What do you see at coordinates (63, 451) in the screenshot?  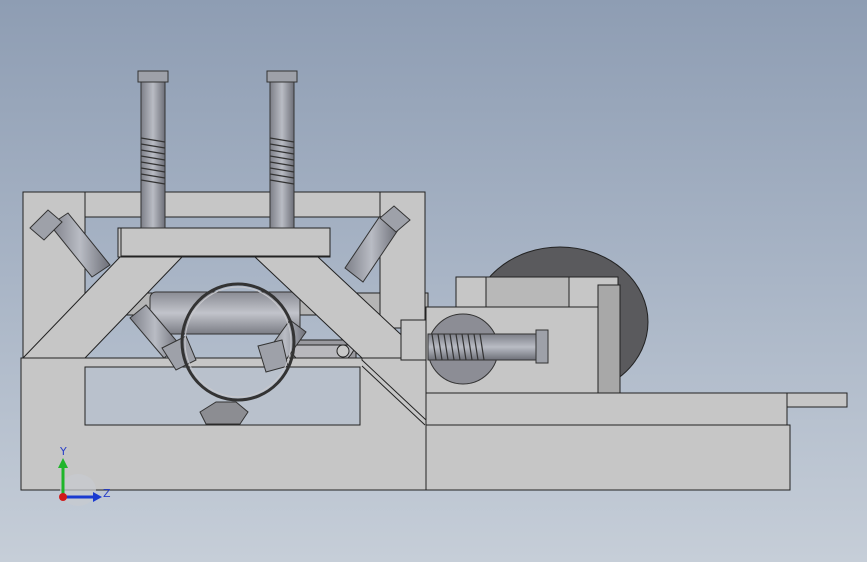 I see `y-axis-label: Y` at bounding box center [63, 451].